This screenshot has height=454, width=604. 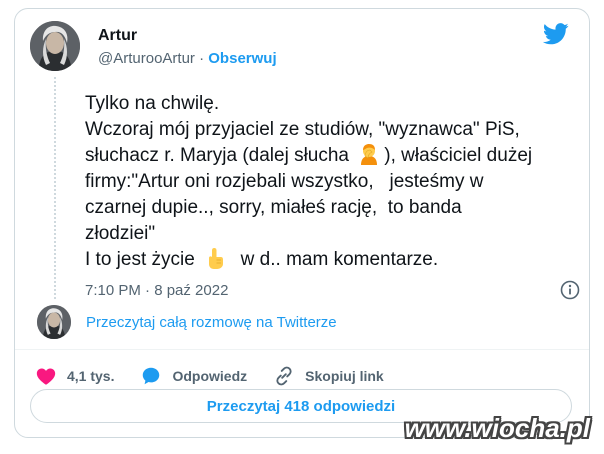 What do you see at coordinates (143, 259) in the screenshot?
I see `tweet-line-part: I to jest życie` at bounding box center [143, 259].